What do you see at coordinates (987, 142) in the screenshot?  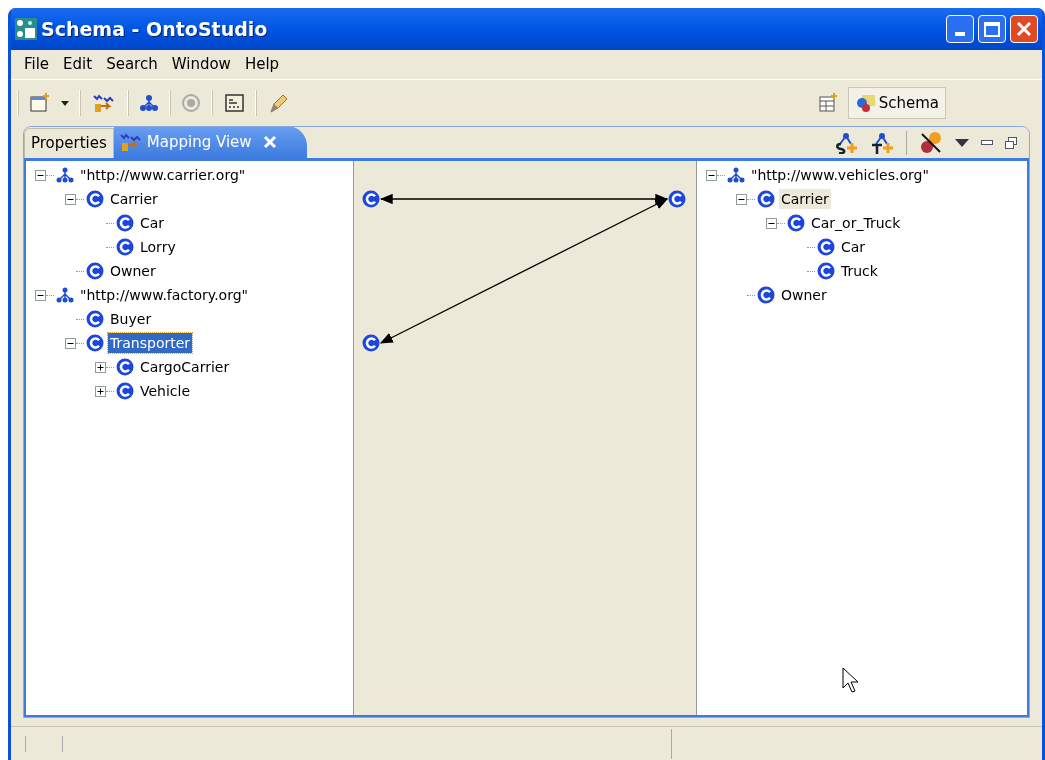 I see `minimize-view-icon` at bounding box center [987, 142].